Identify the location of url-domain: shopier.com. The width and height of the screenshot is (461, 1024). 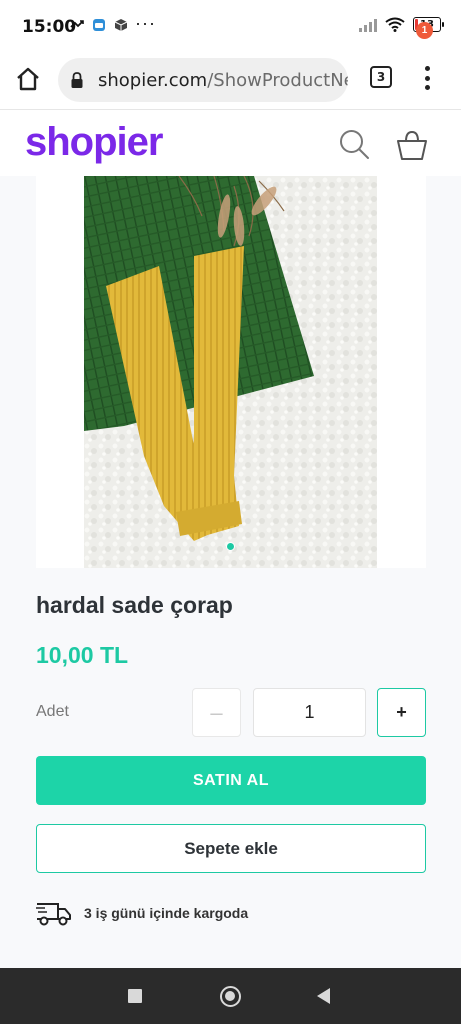
(153, 80).